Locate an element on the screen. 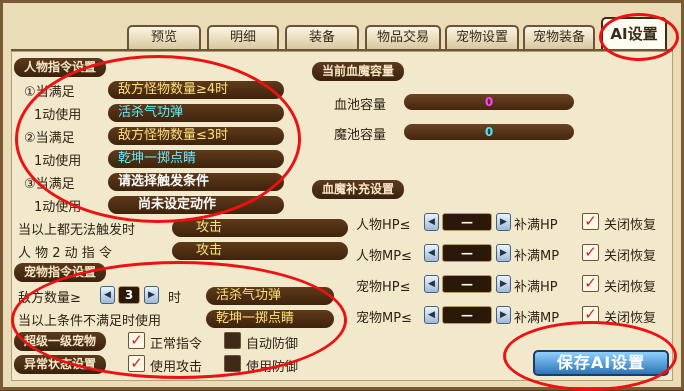 Image resolution: width=684 pixels, height=391 pixels. refill-char-hp-decrease: ◀ is located at coordinates (431, 222).